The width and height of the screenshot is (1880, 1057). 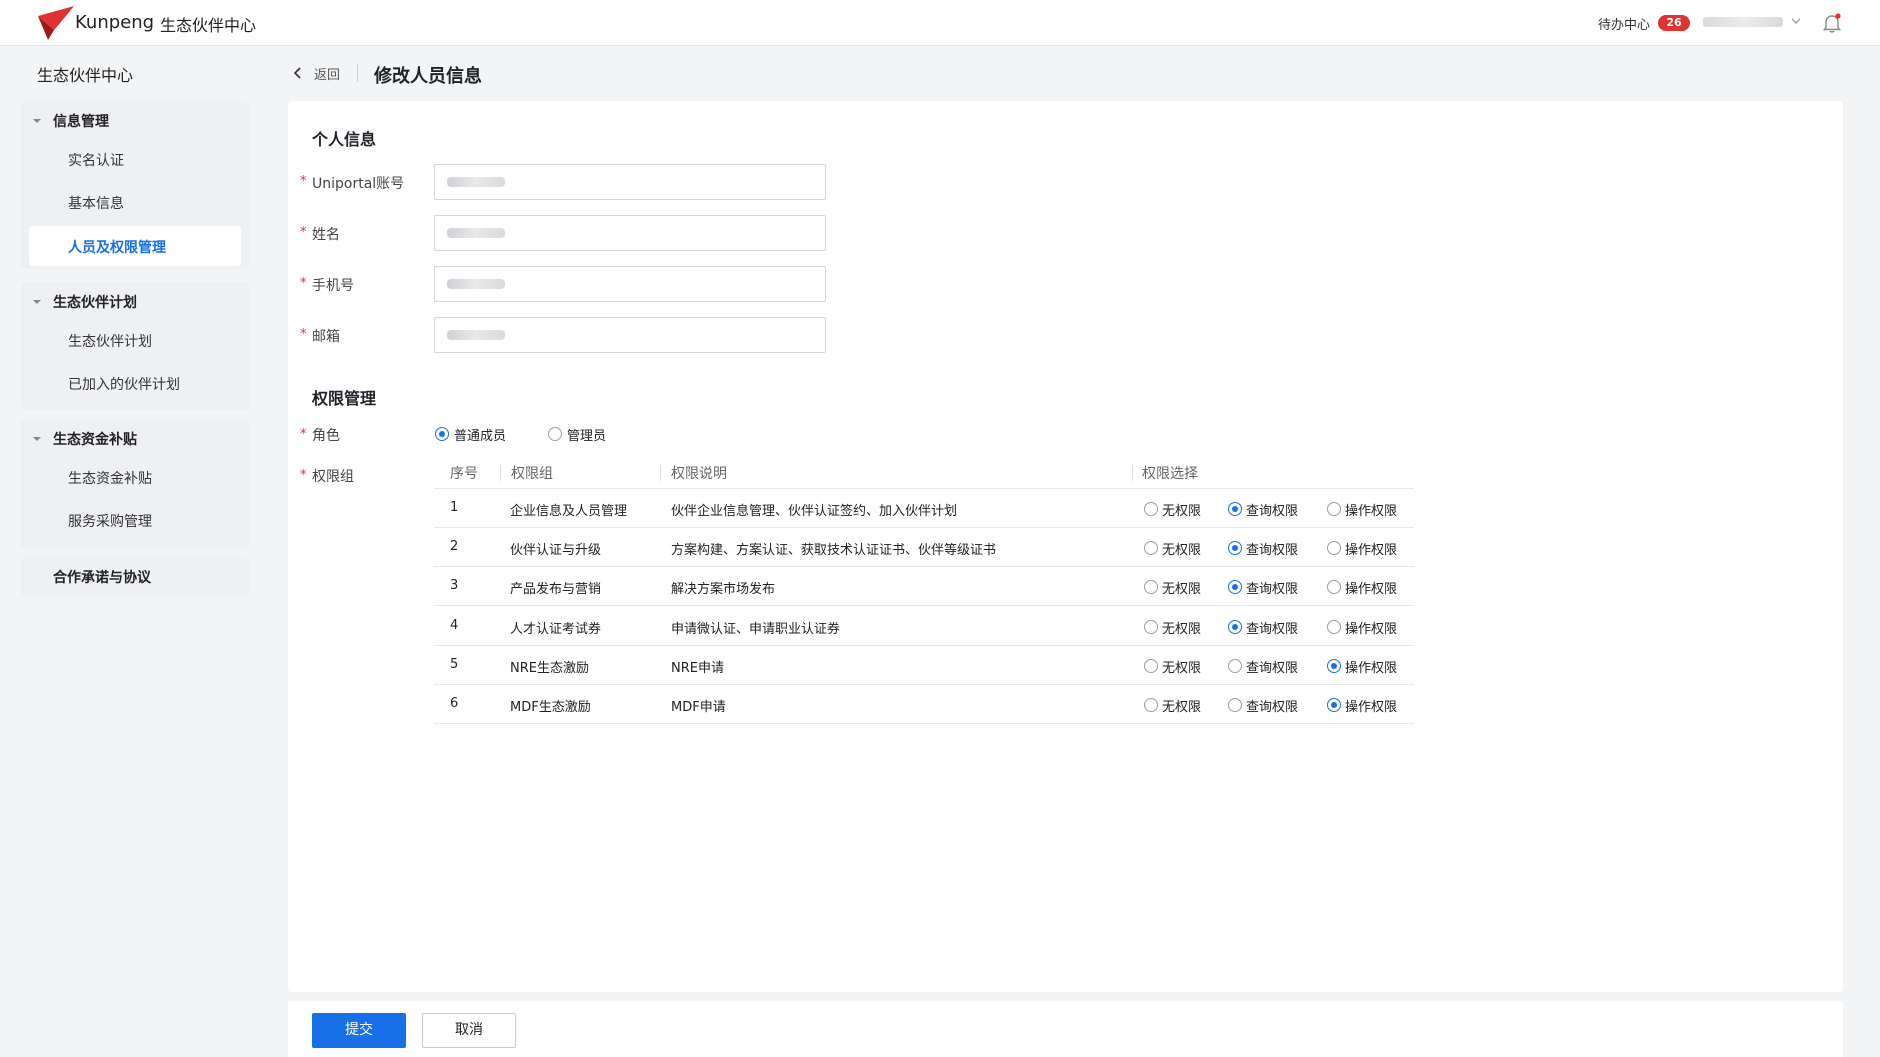 I want to click on row-permission-desc: 伙伴企业信息管理、伙伴认证签约、加入伙伴计划, so click(x=814, y=511).